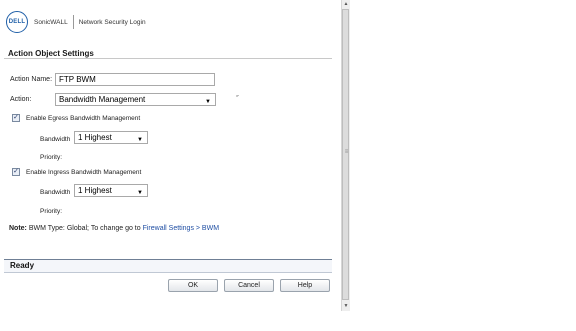  Describe the element at coordinates (112, 22) in the screenshot. I see `header-title: Network Security Login` at that location.